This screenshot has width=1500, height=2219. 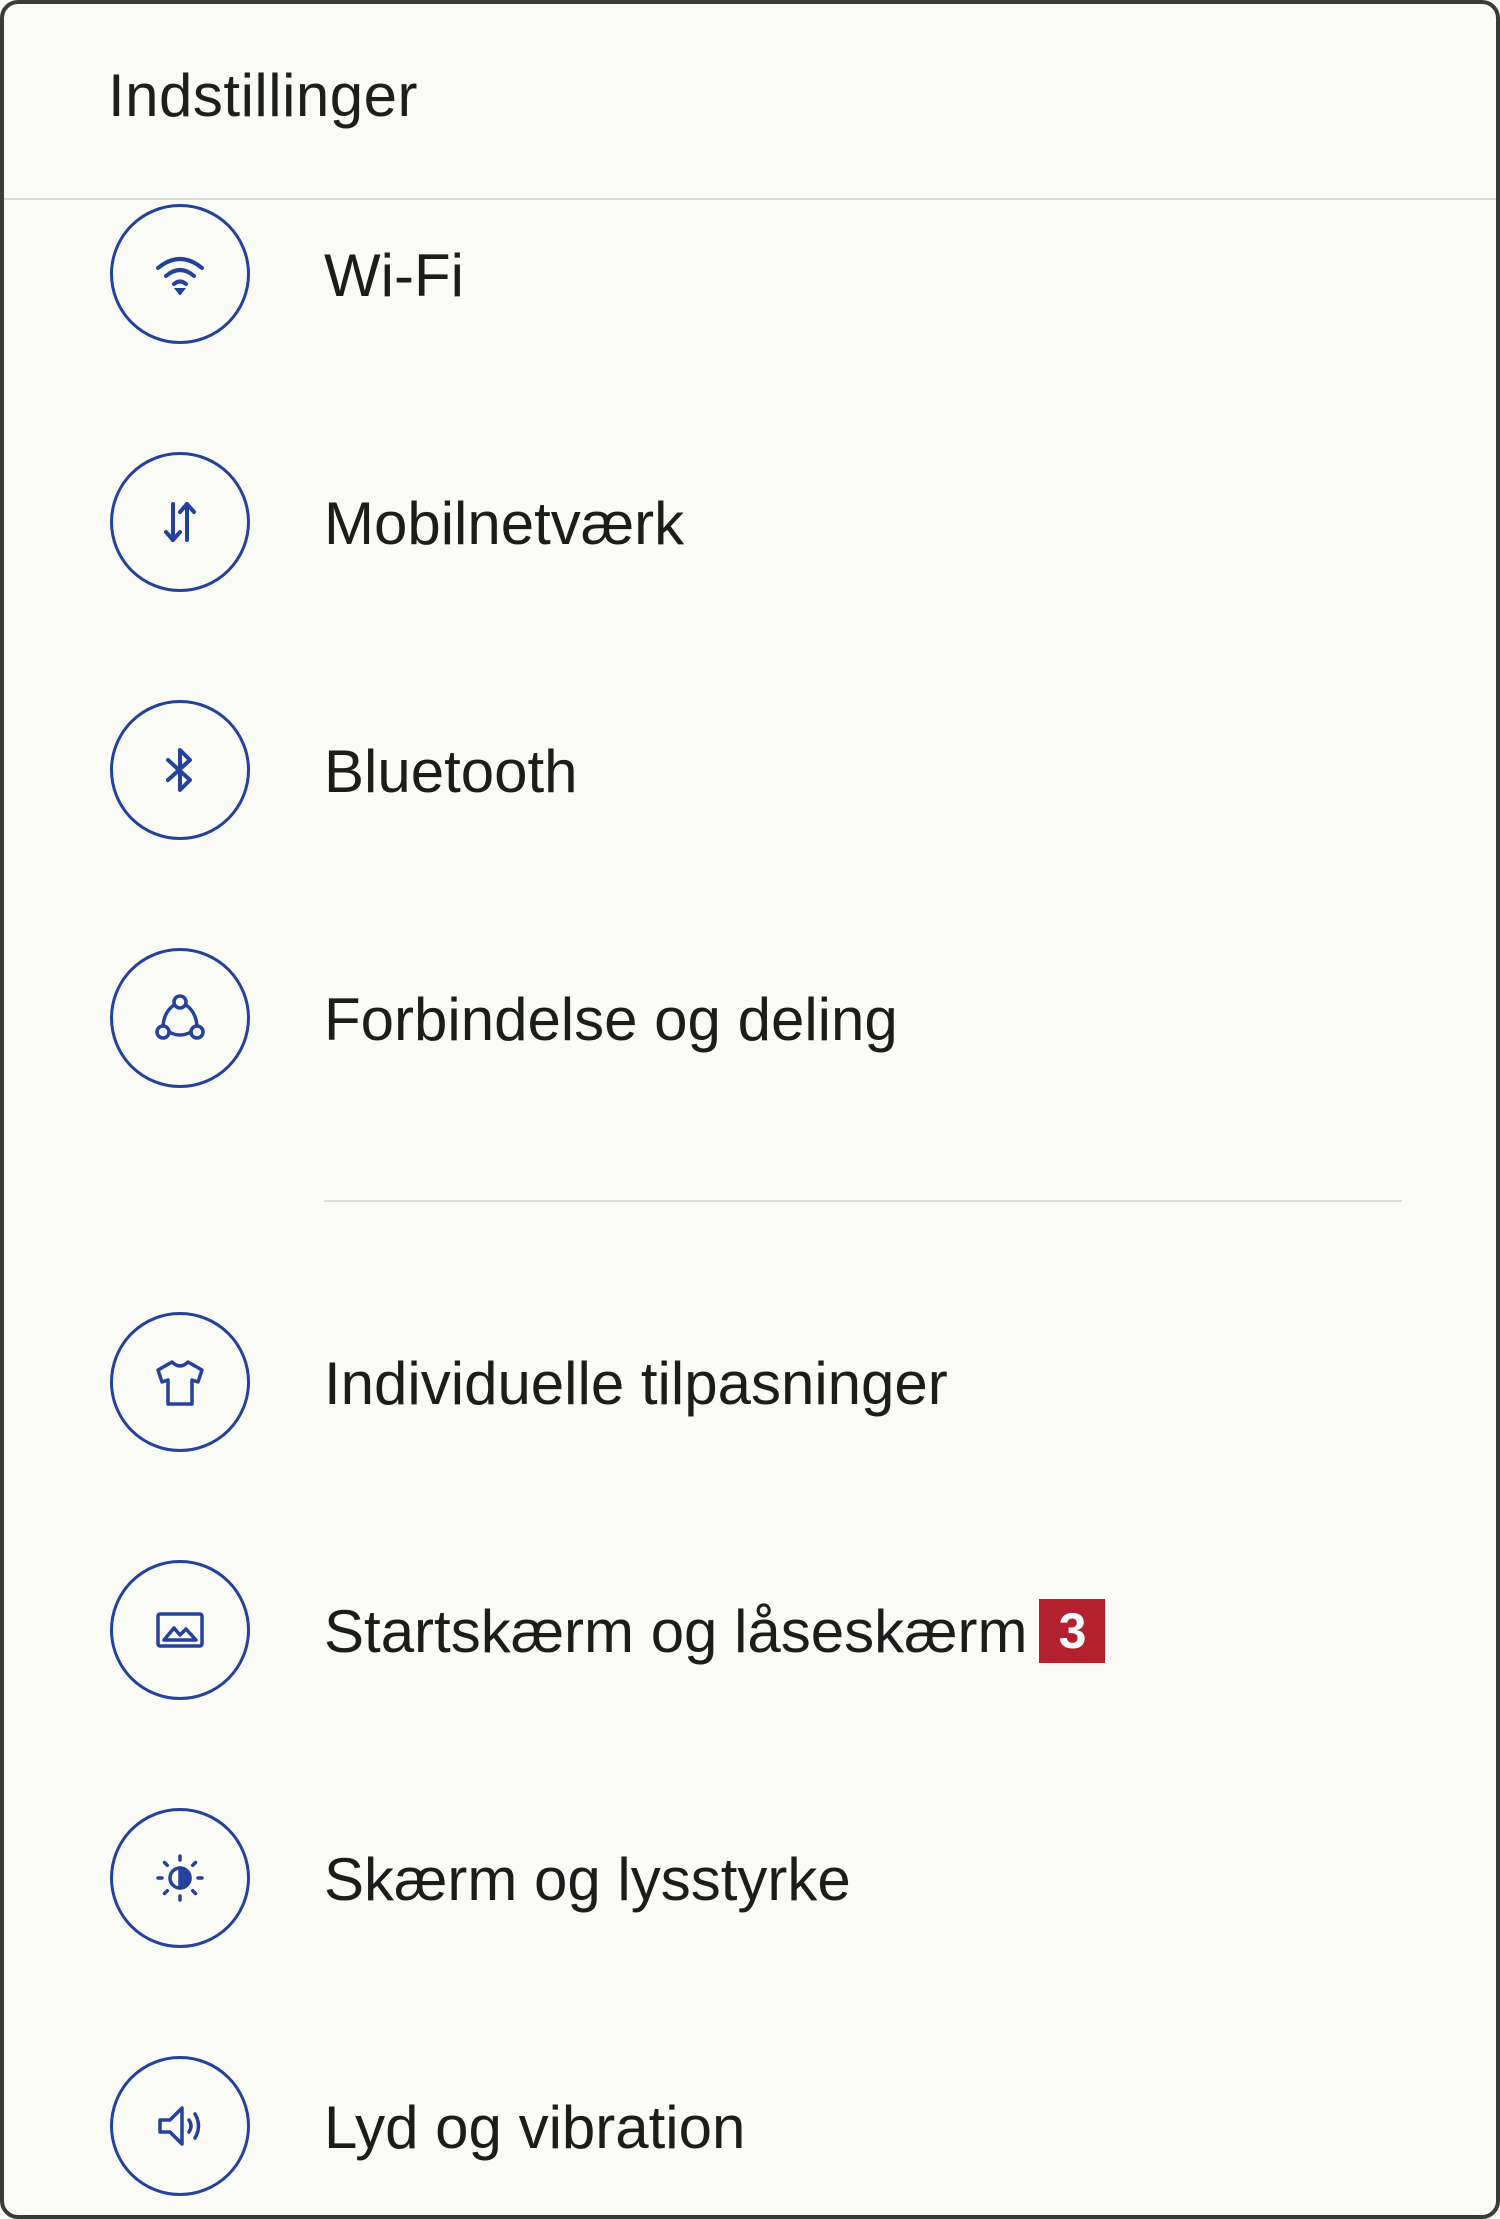 I want to click on wallpaper-icon, so click(x=180, y=1630).